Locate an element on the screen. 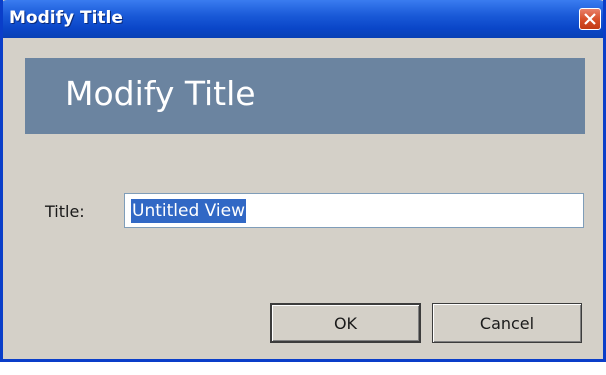 The height and width of the screenshot is (375, 606). title-field-label: Title: is located at coordinates (65, 211).